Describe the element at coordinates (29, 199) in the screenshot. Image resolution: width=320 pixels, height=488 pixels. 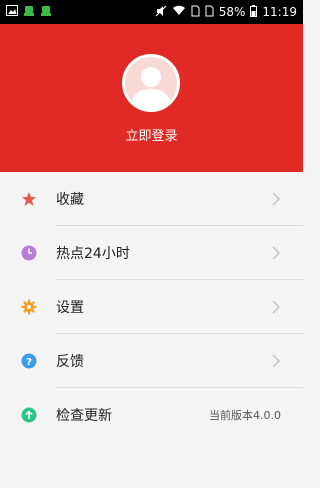
I see `star-icon` at that location.